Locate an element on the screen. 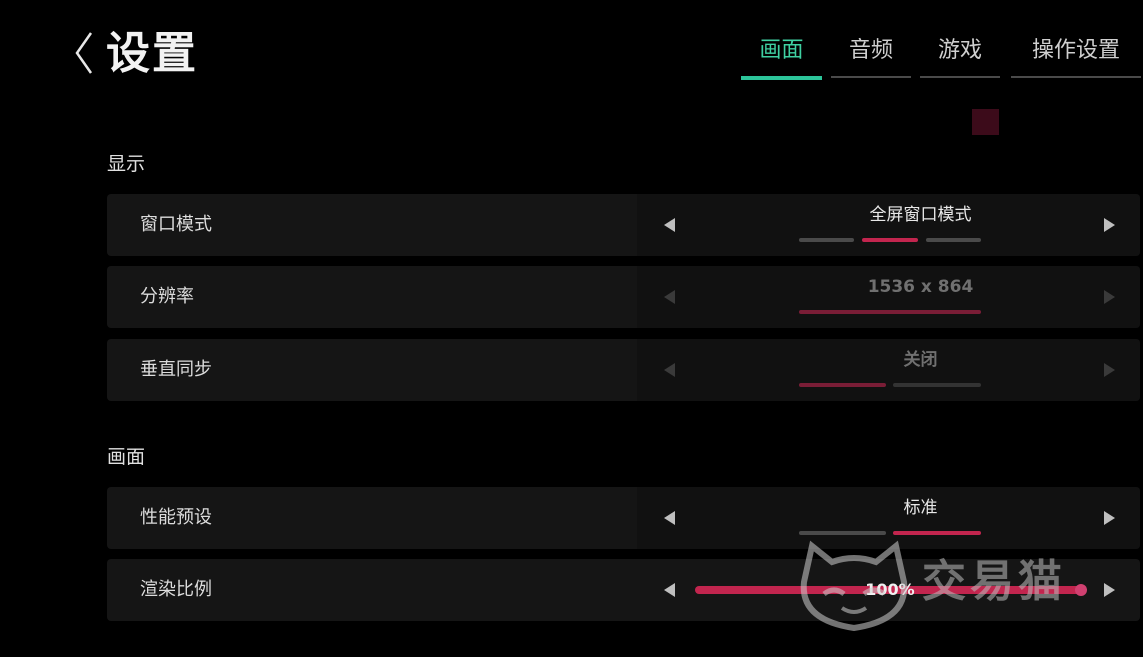  option-selector: 全屏窗口模式 is located at coordinates (888, 225).